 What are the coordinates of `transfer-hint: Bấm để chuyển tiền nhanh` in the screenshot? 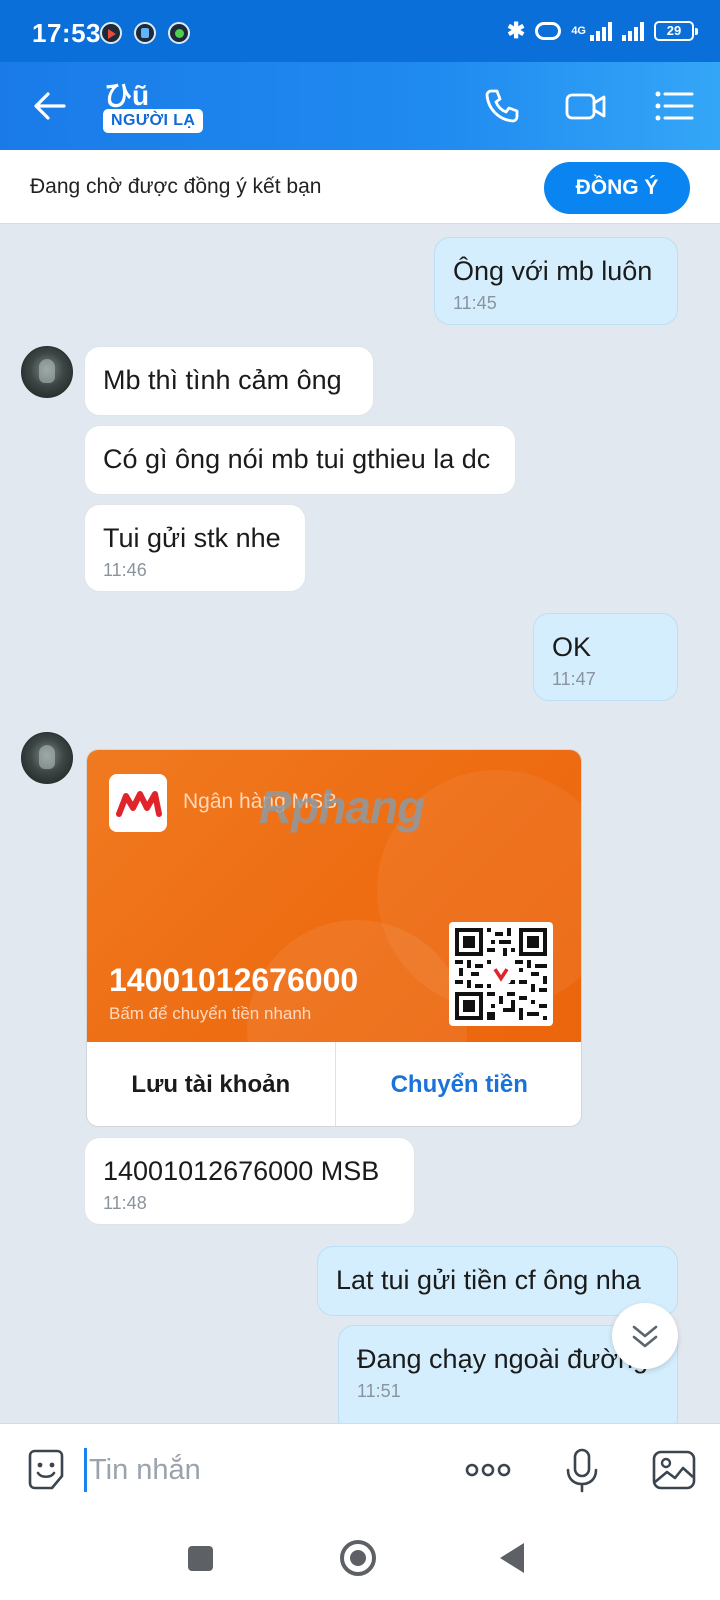 It's located at (210, 1013).